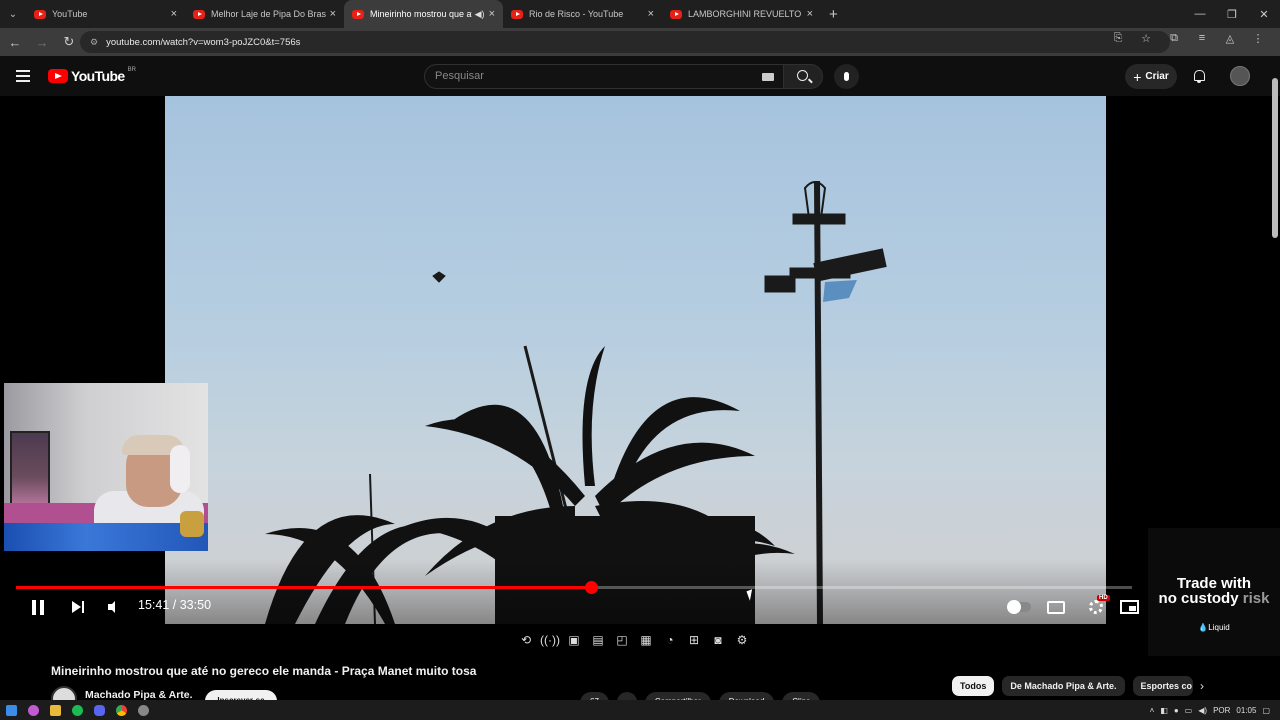 Image resolution: width=1280 pixels, height=720 pixels. What do you see at coordinates (77, 710) in the screenshot?
I see `spotify-icon` at bounding box center [77, 710].